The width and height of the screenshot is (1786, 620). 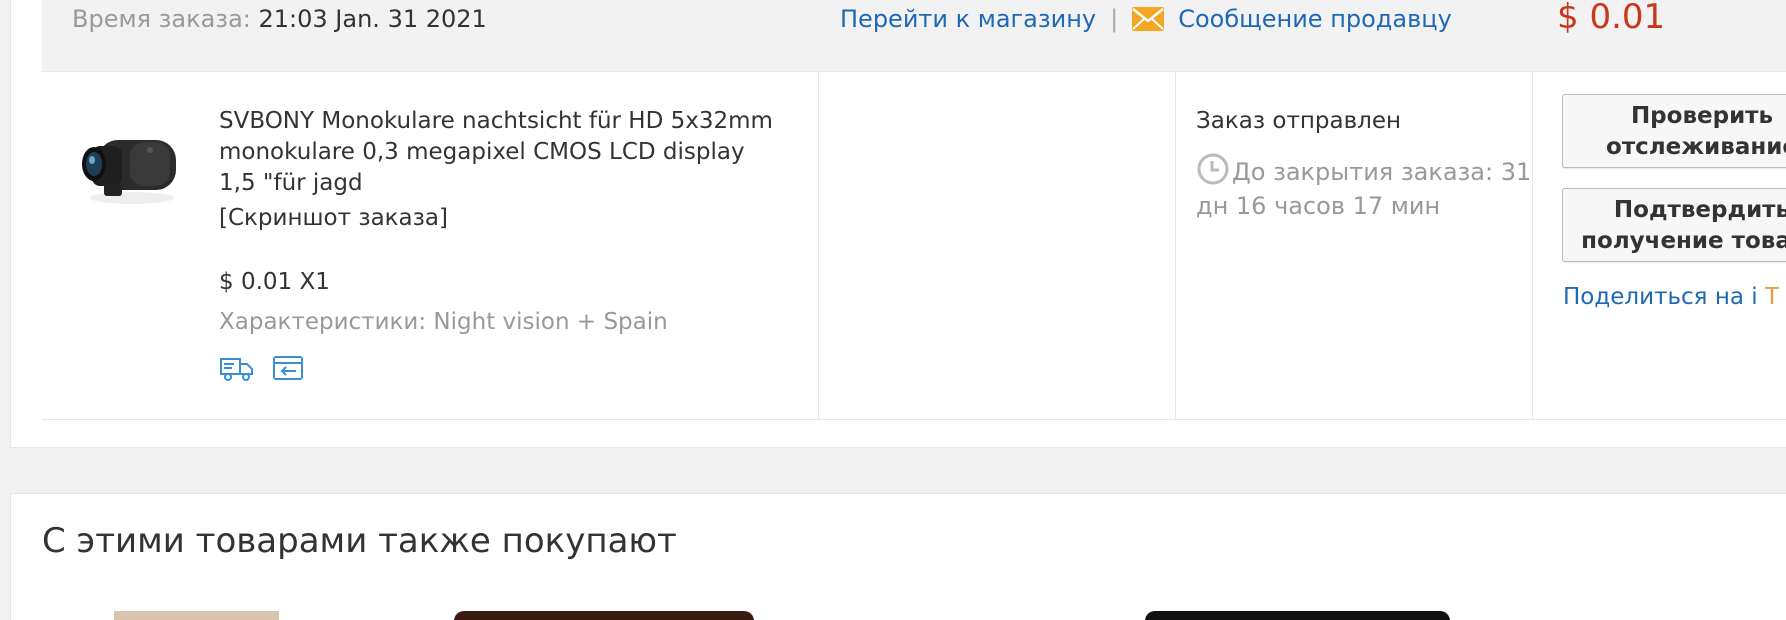 I want to click on share-i-link: i, so click(x=1754, y=297).